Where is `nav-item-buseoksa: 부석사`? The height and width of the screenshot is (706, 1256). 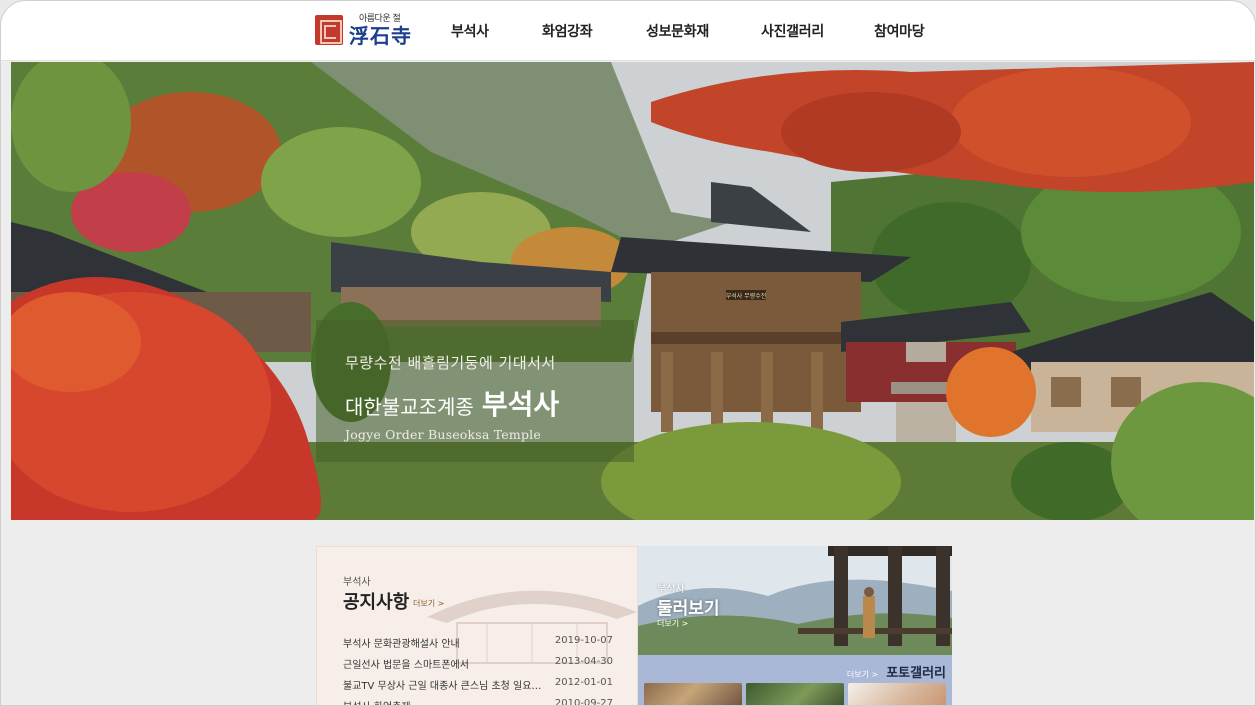
nav-item-buseoksa: 부석사 is located at coordinates (470, 31).